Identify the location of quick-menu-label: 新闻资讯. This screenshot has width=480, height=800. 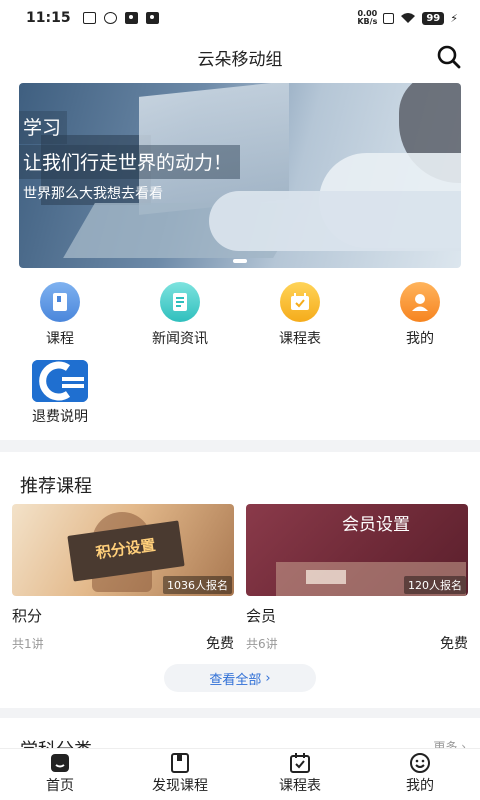
(180, 339).